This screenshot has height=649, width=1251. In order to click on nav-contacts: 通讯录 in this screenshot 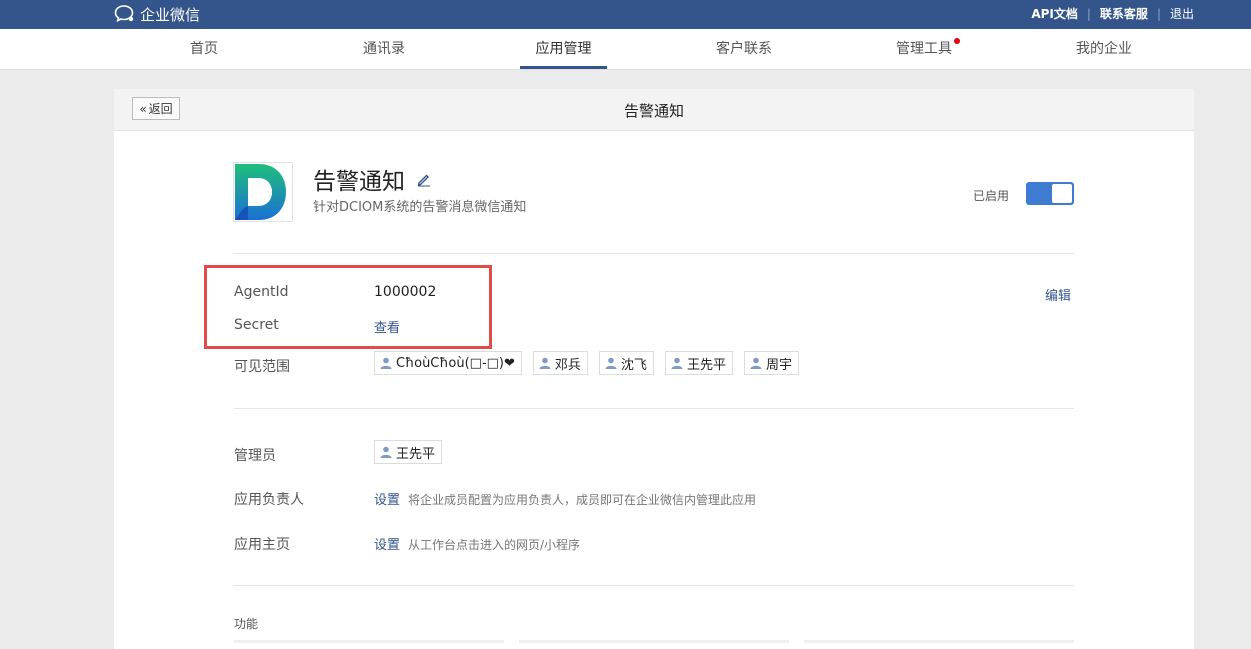, I will do `click(384, 49)`.